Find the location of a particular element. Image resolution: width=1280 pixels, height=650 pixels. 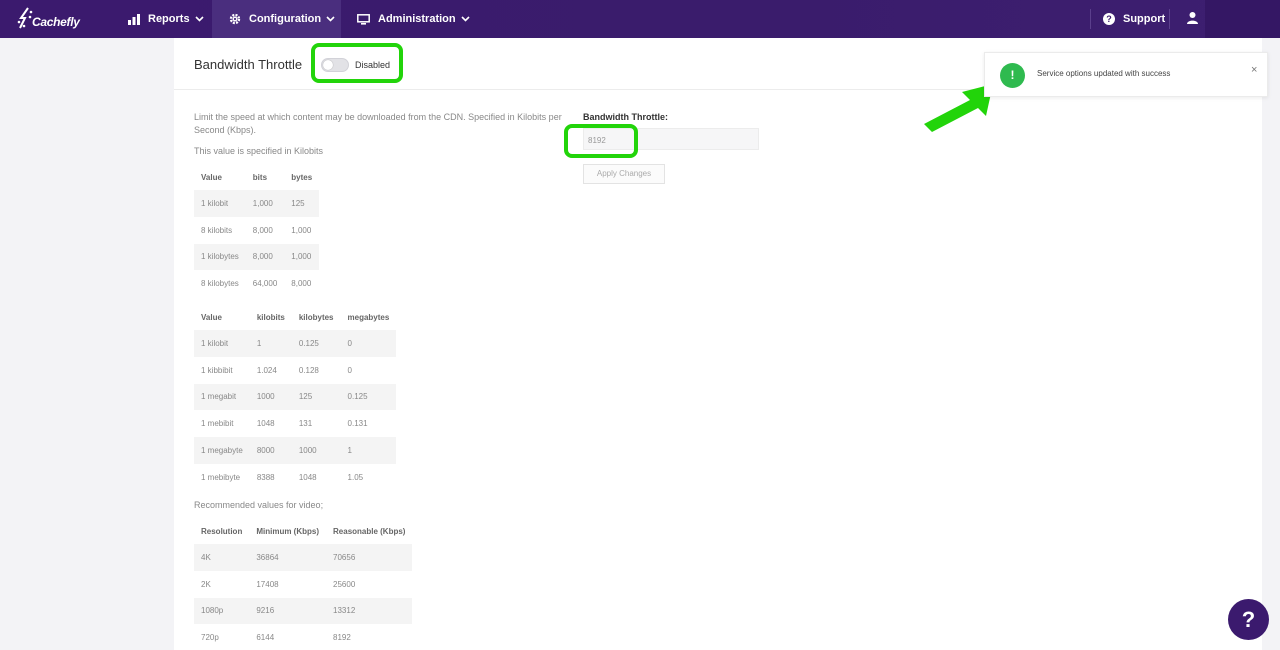

table-row: 8 kilobytes 64,000 8,000 is located at coordinates (256, 283).